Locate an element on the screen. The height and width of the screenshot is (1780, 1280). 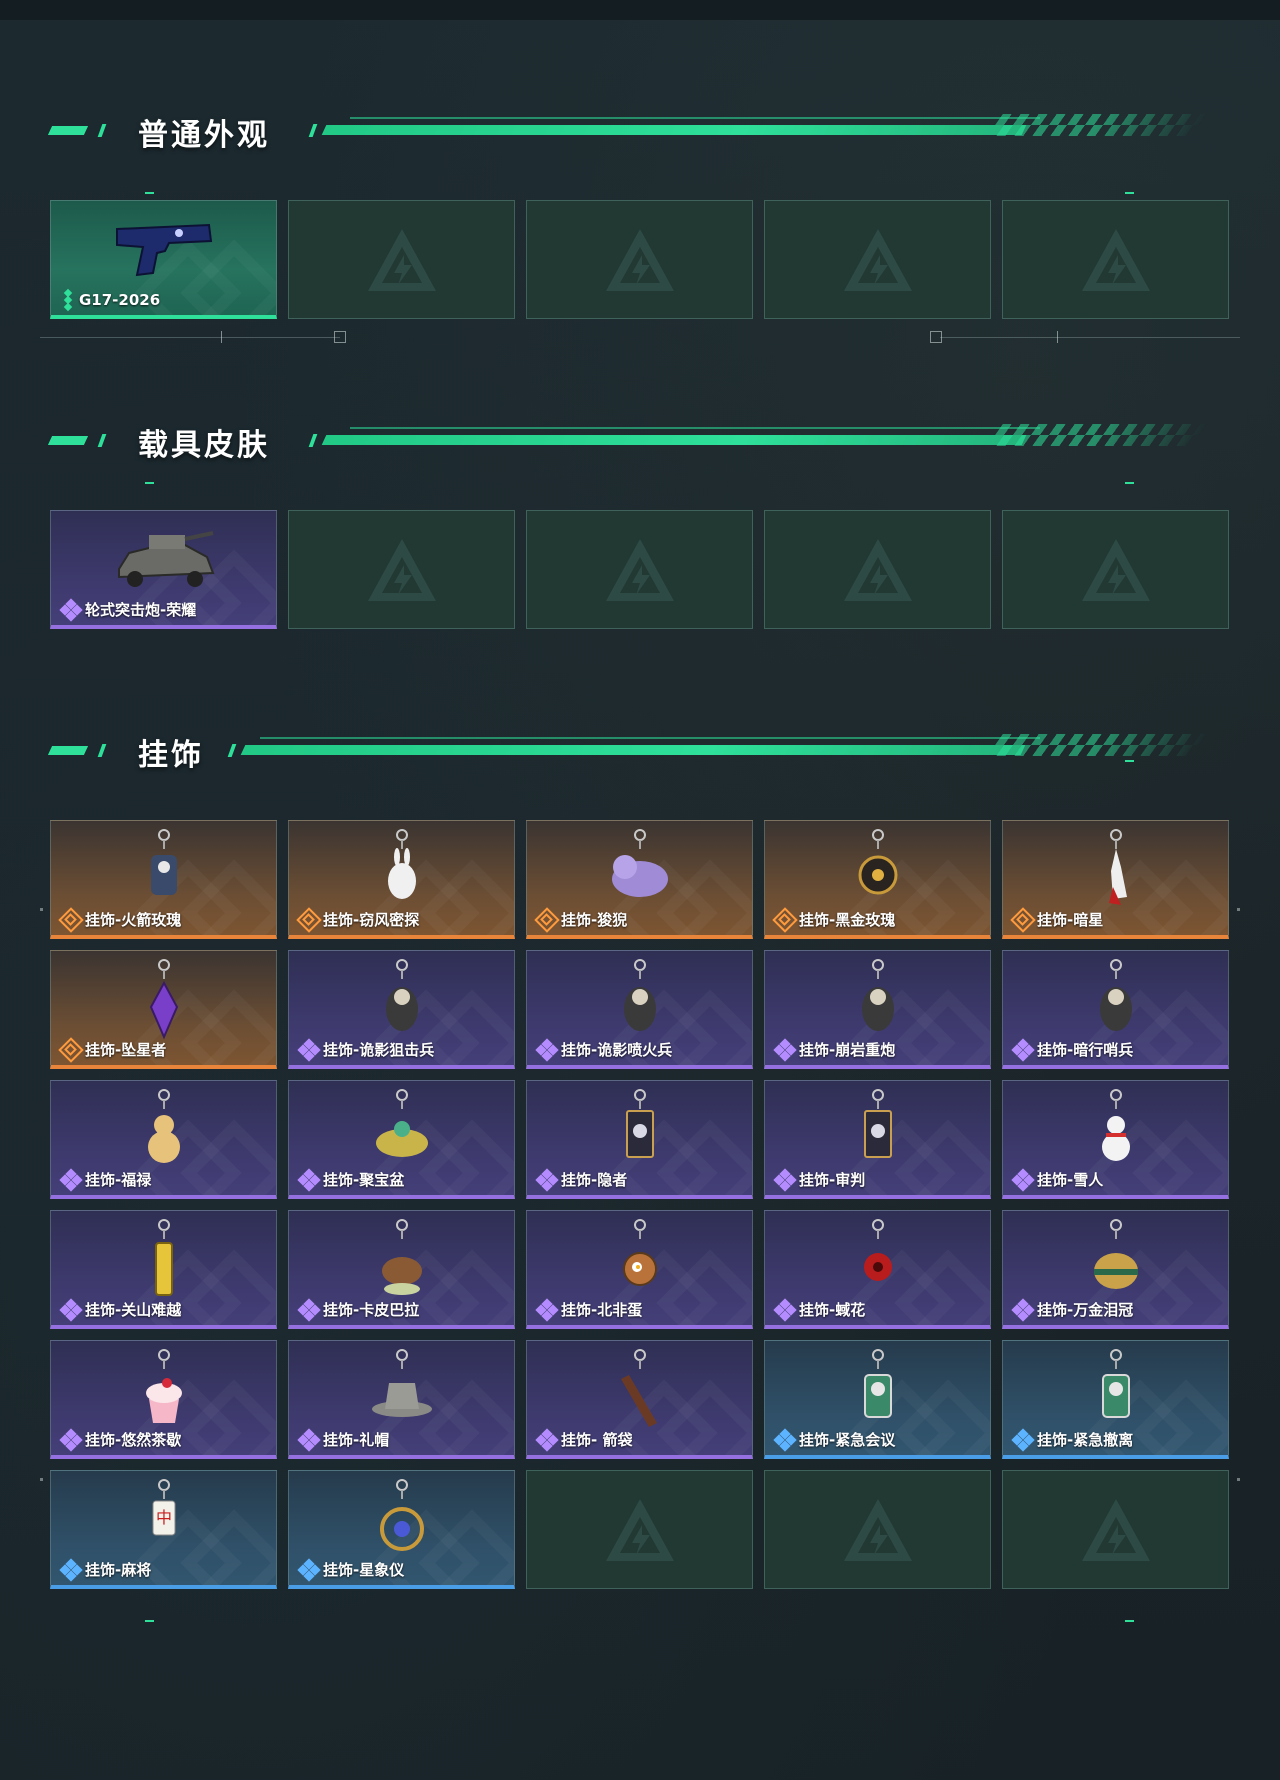
top-band is located at coordinates (640, 10).